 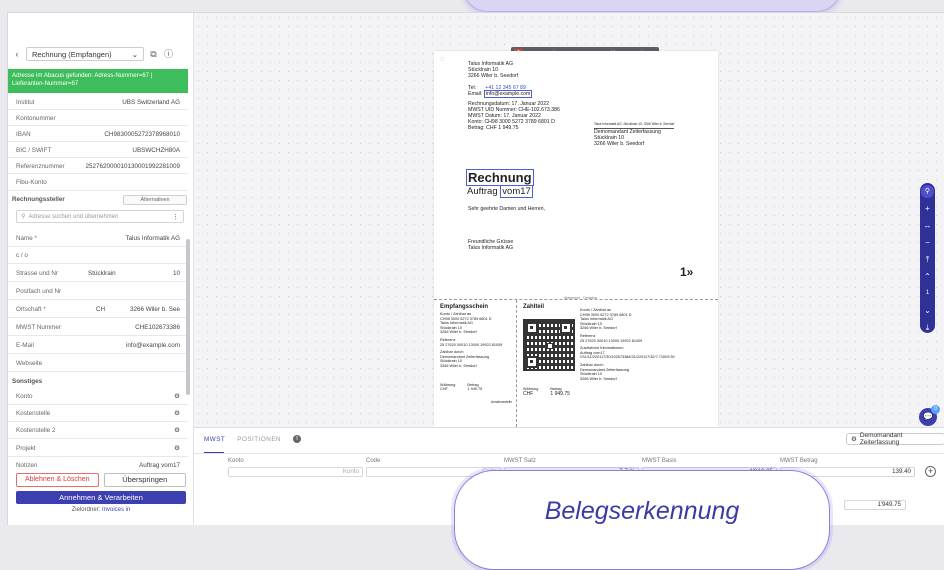 I want to click on field-webseite: Webseite, so click(x=98, y=363).